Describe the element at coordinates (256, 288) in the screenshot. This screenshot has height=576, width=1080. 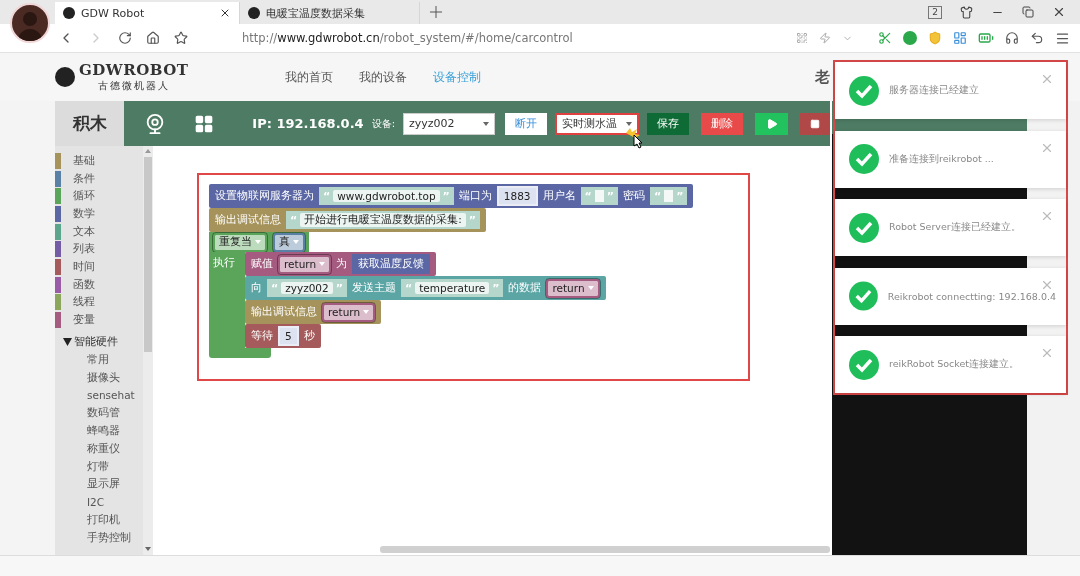
I see `block-label: 向` at that location.